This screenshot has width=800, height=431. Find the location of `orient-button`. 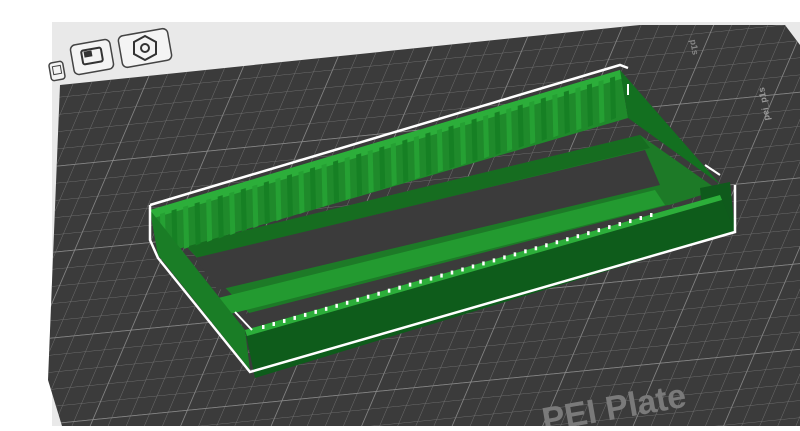

orient-button is located at coordinates (92, 57).